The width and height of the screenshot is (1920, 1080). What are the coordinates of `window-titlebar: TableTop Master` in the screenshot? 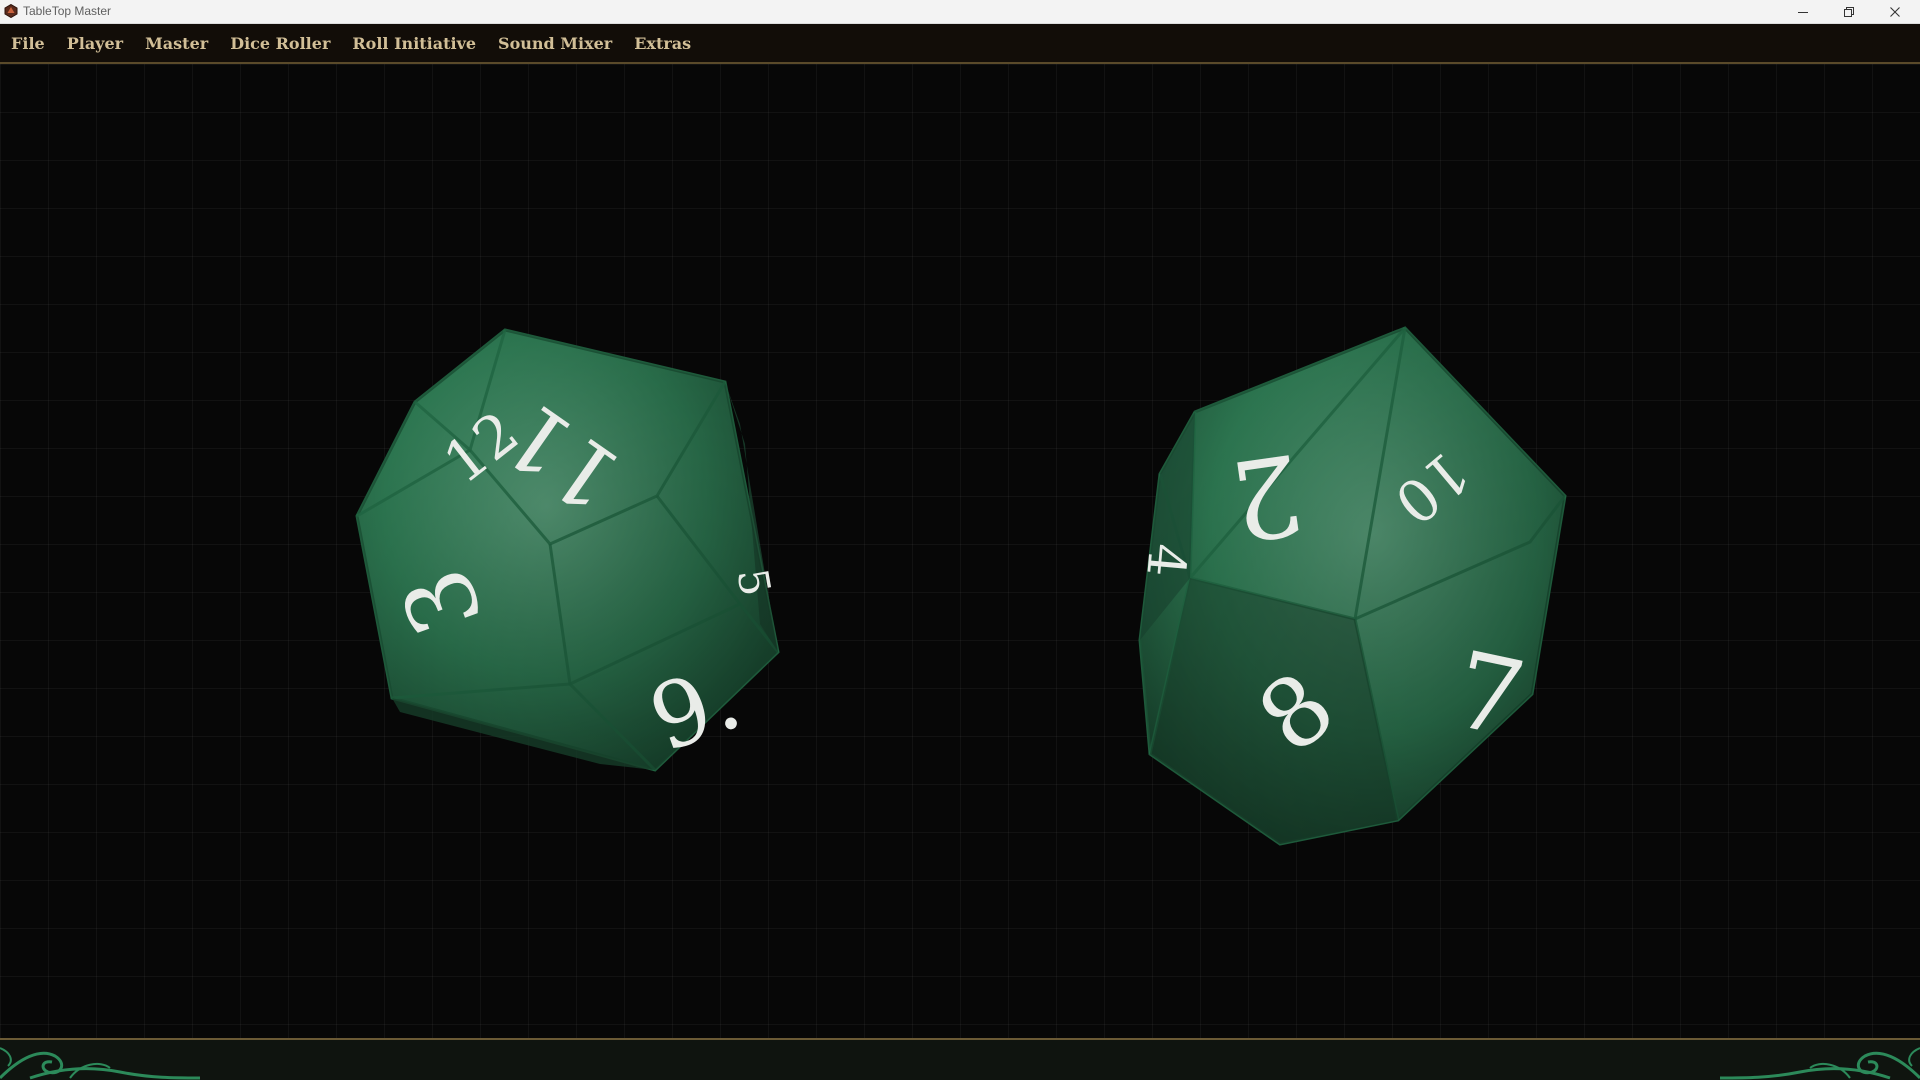 It's located at (960, 12).